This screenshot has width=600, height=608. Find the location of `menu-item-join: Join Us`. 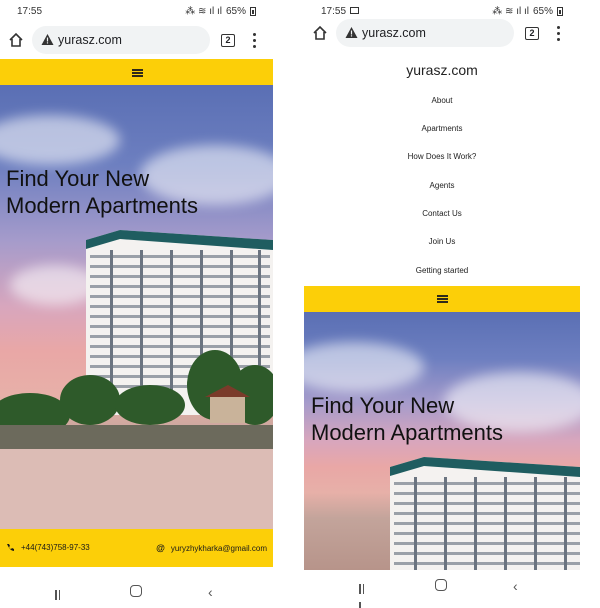

menu-item-join: Join Us is located at coordinates (442, 241).